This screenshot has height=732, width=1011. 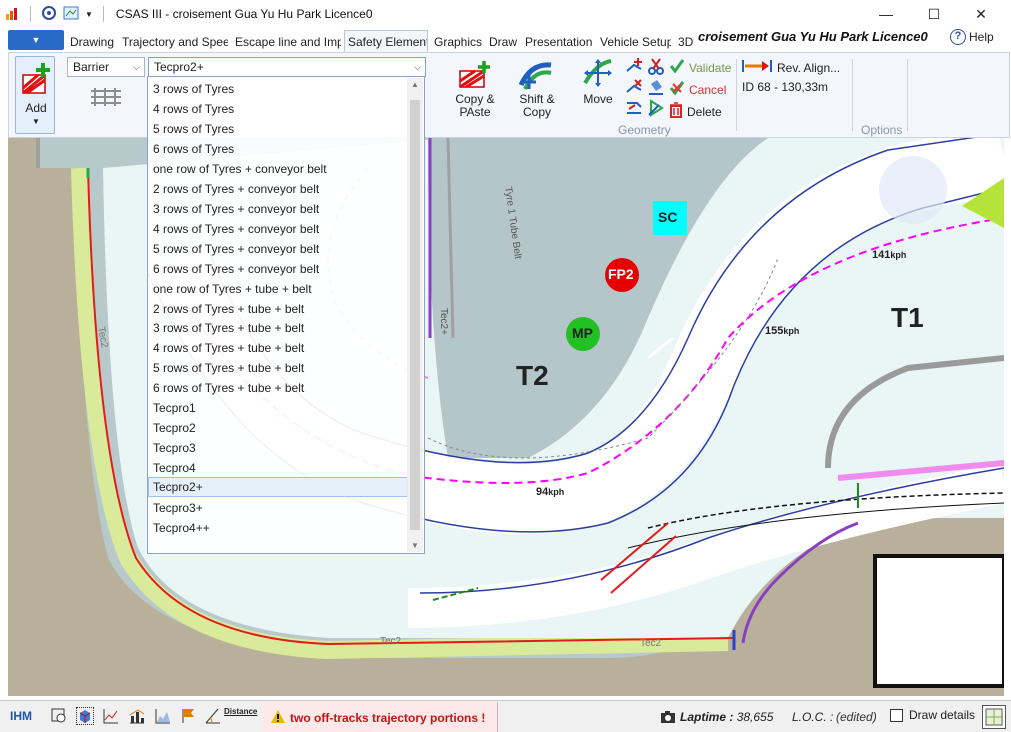 What do you see at coordinates (708, 89) in the screenshot?
I see `cancel-label: Cancel` at bounding box center [708, 89].